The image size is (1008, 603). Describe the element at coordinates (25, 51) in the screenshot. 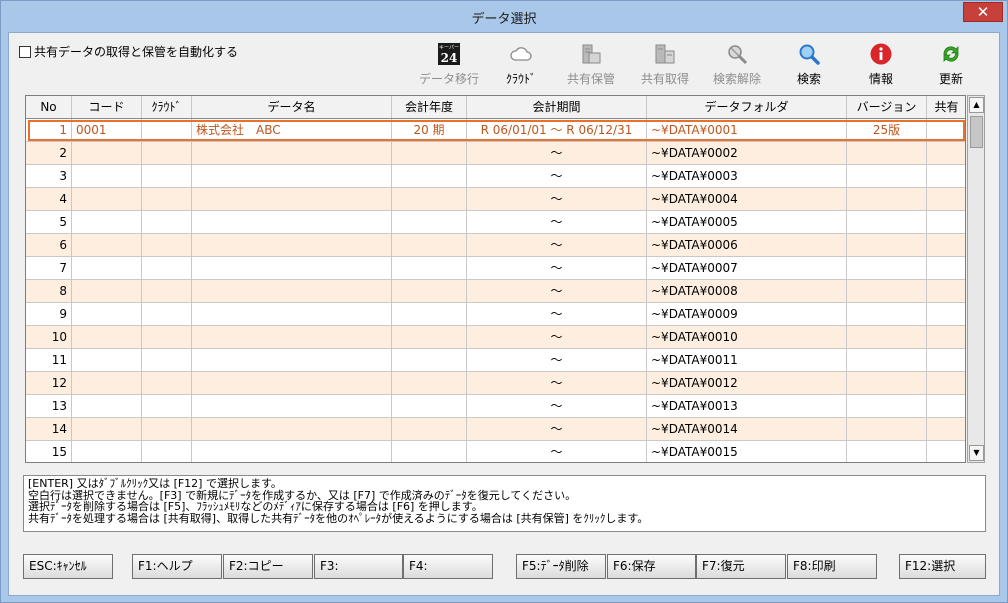

I see `checkbox-box` at that location.